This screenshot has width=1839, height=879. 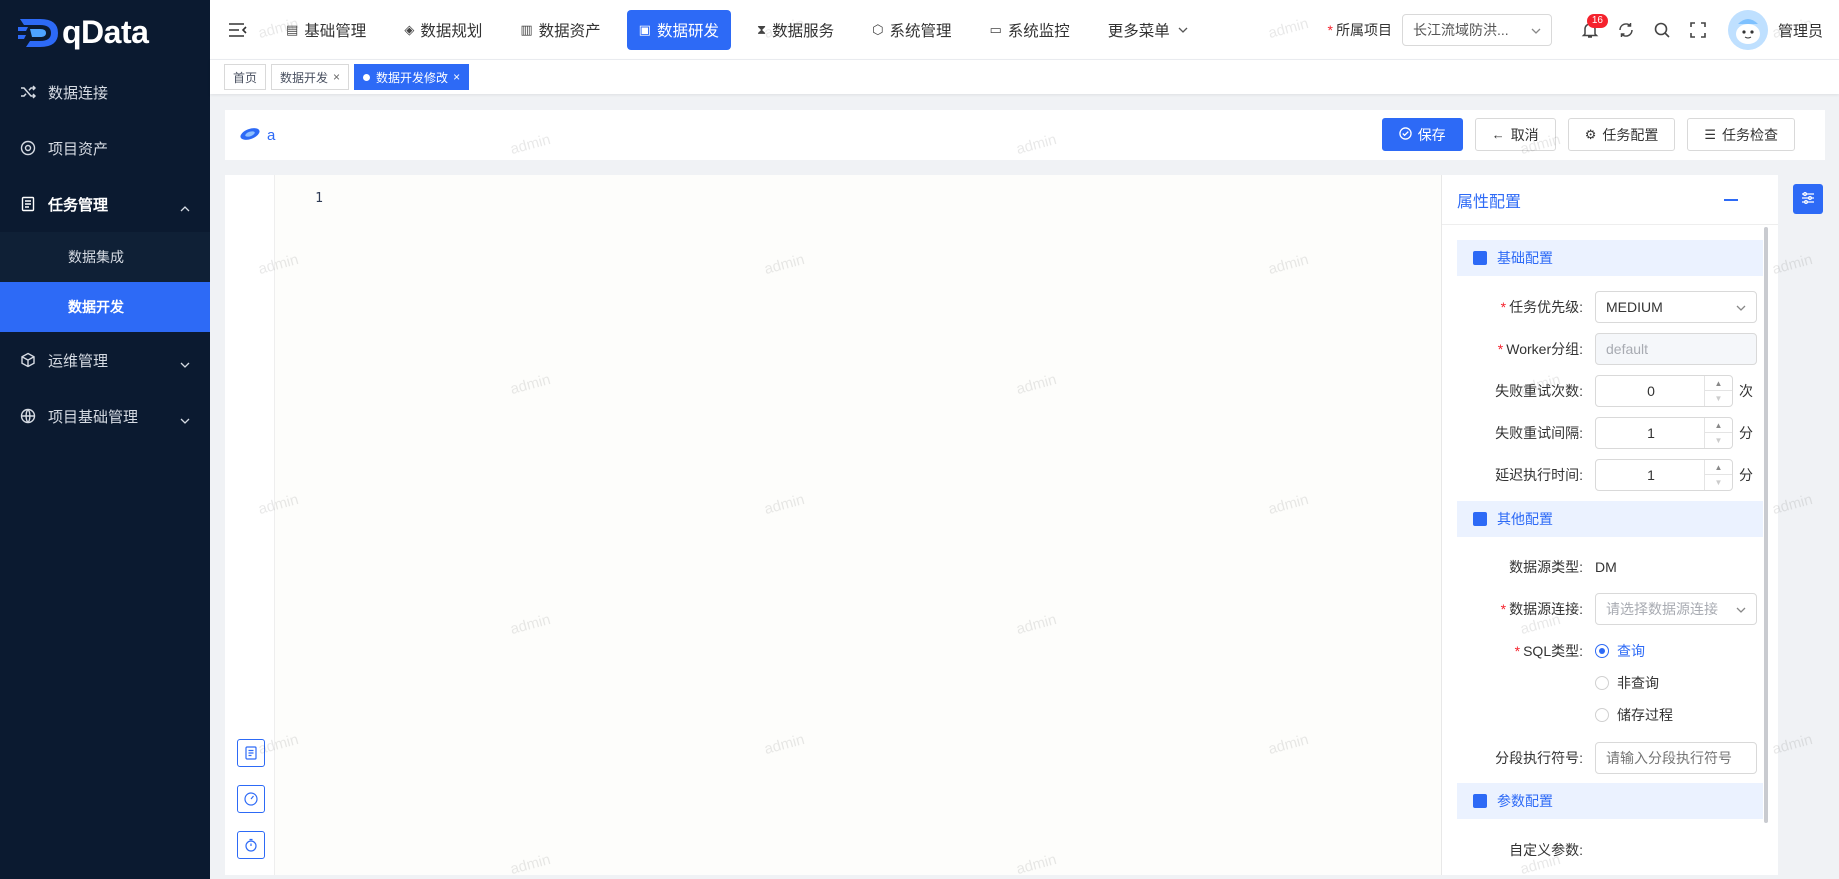 What do you see at coordinates (1664, 391) in the screenshot?
I see `retry-times-stepper: 0 ▲ ▼` at bounding box center [1664, 391].